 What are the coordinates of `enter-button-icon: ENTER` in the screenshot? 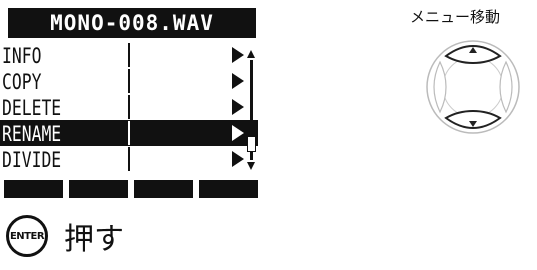 It's located at (27, 236).